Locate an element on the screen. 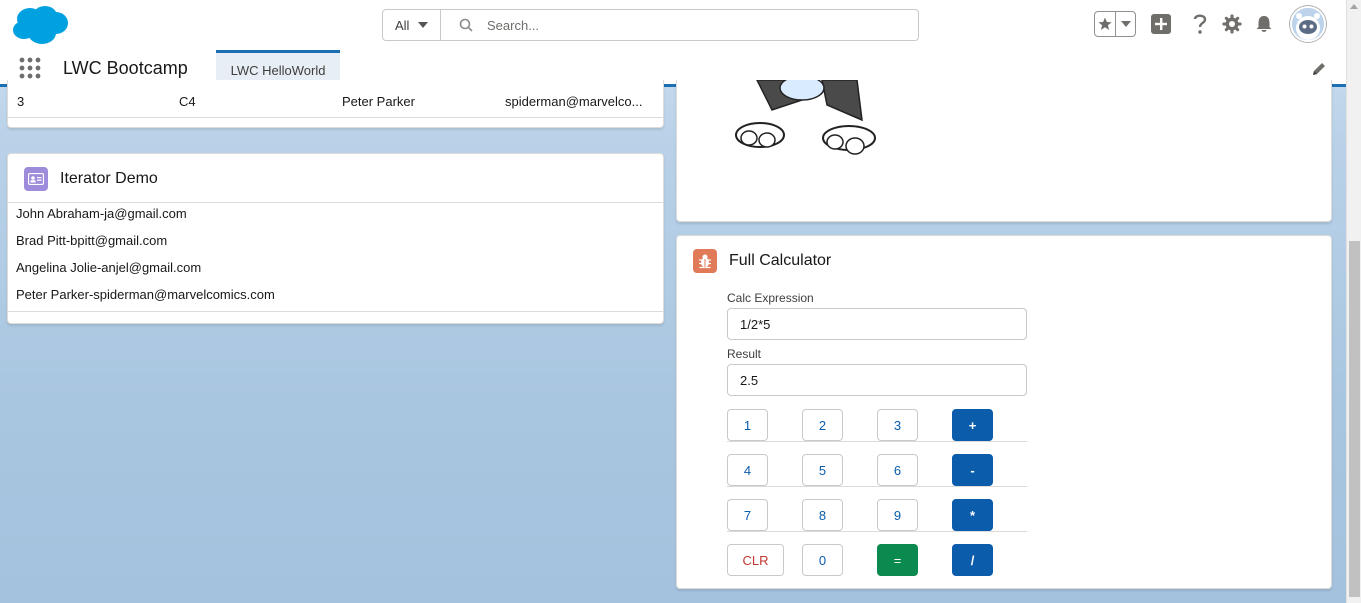  result-input is located at coordinates (877, 380).